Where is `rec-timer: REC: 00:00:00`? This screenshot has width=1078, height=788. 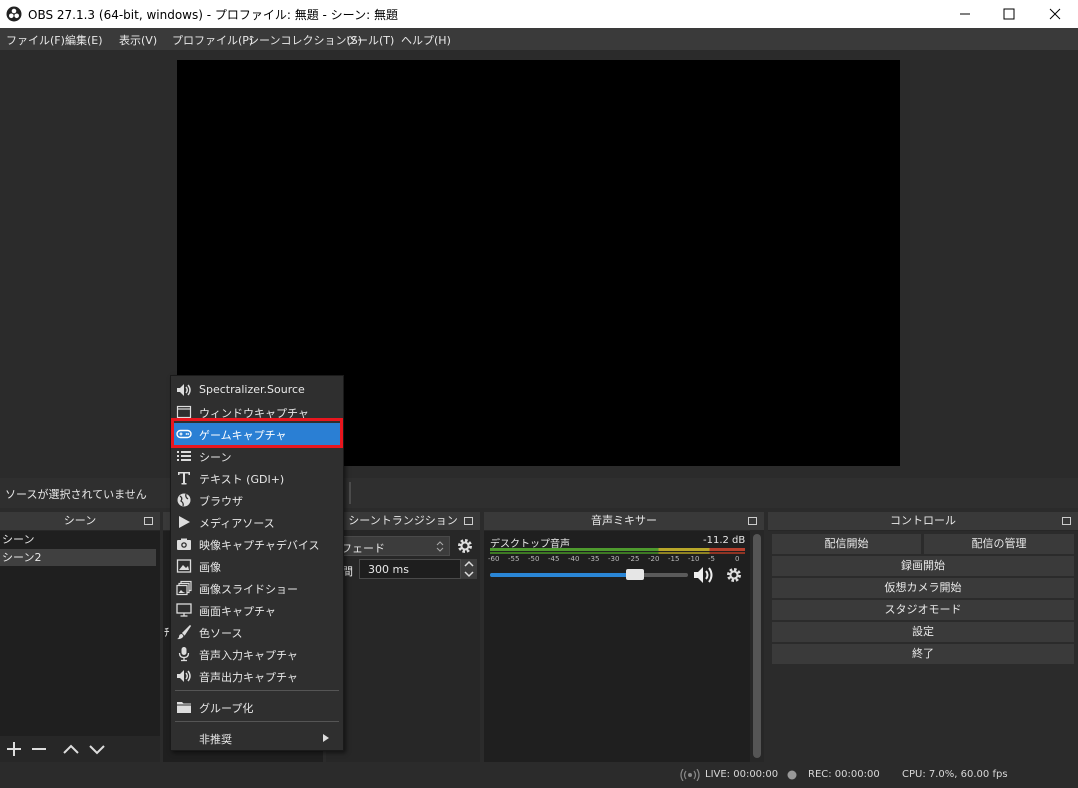
rec-timer: REC: 00:00:00 is located at coordinates (844, 774).